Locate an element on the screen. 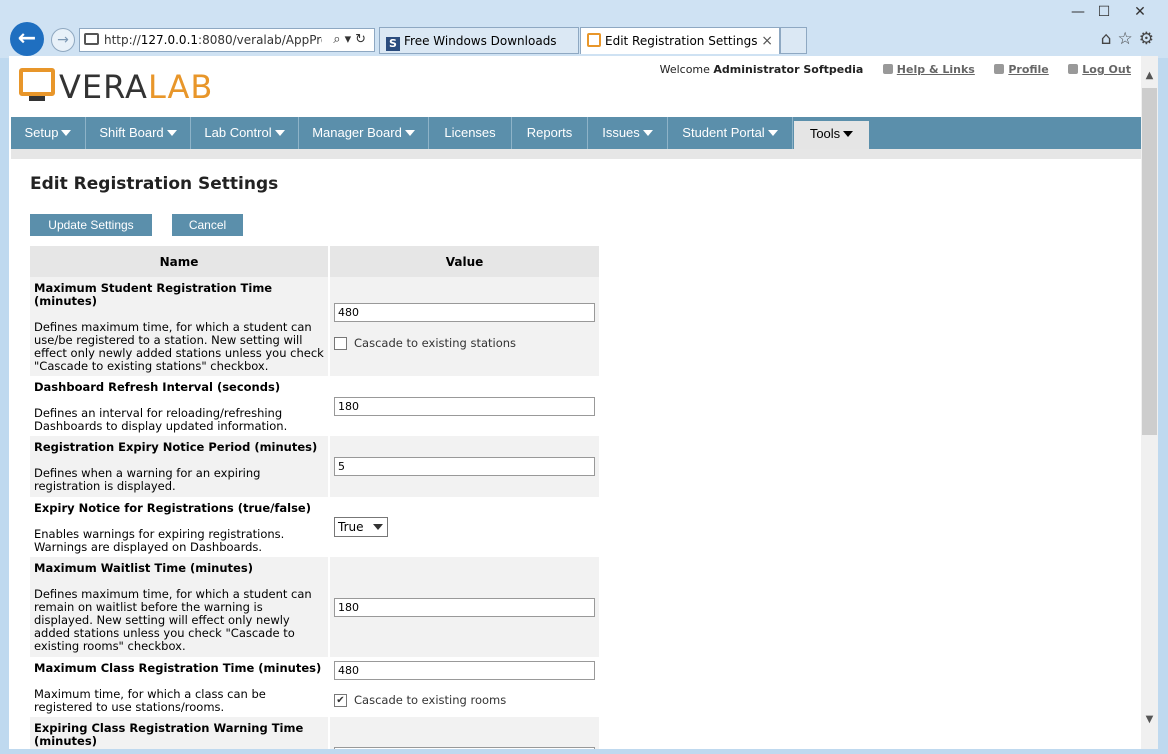 This screenshot has width=1168, height=754. help-icon is located at coordinates (887, 69).